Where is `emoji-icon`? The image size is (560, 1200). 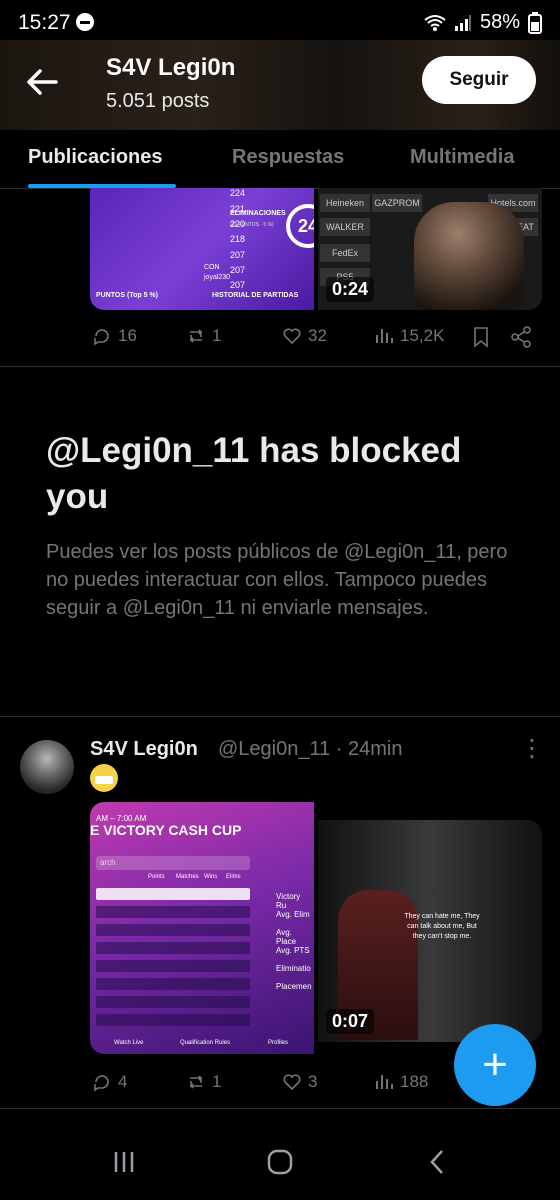 emoji-icon is located at coordinates (104, 778).